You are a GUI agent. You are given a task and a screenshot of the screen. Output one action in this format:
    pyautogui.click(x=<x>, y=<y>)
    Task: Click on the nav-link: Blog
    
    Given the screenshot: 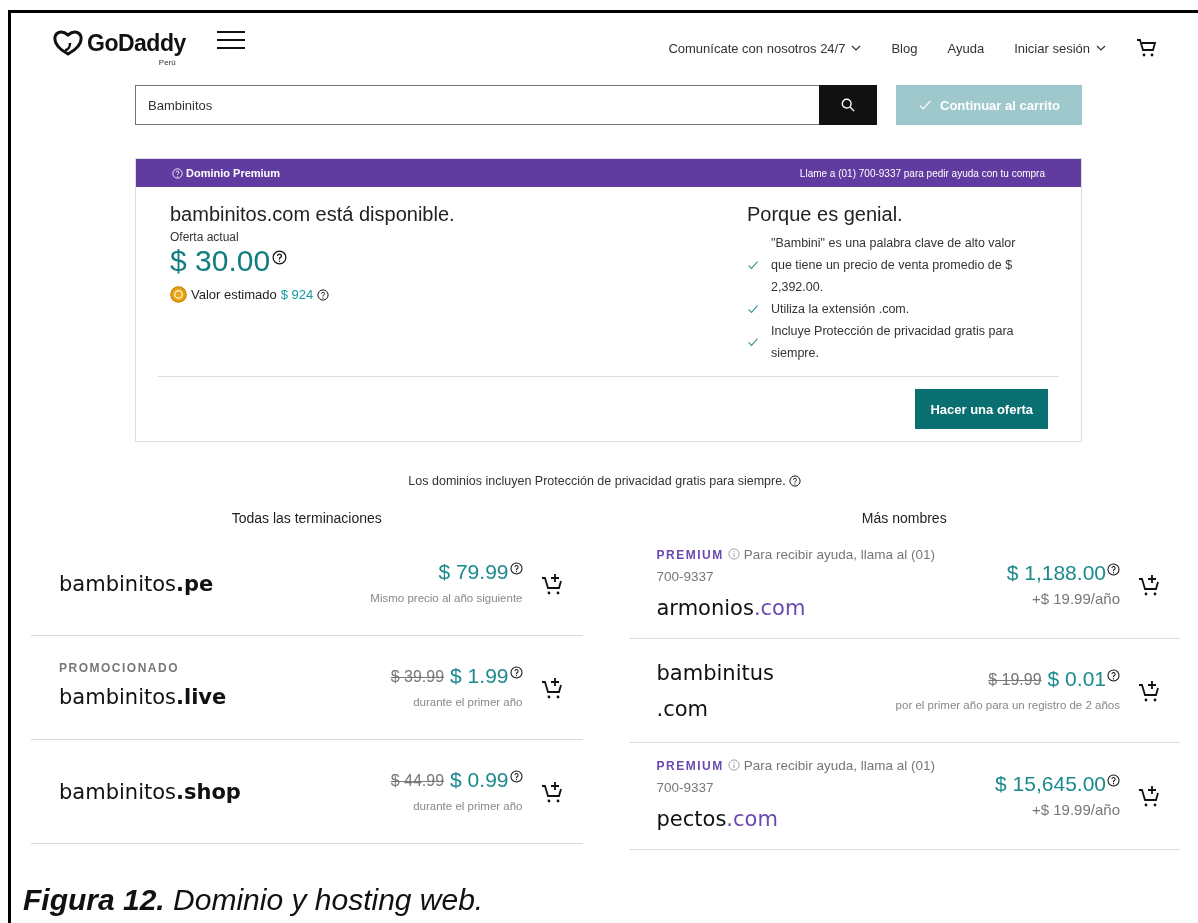 What is the action you would take?
    pyautogui.click(x=904, y=48)
    